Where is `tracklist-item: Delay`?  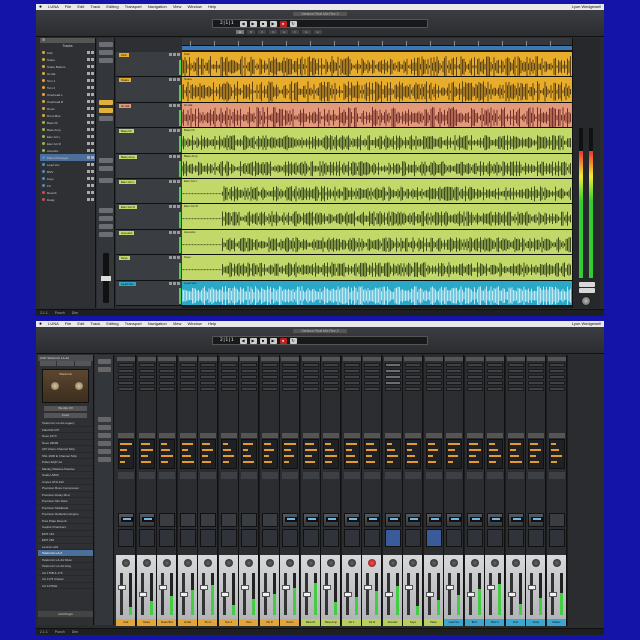 tracklist-item: Delay is located at coordinates (67, 199).